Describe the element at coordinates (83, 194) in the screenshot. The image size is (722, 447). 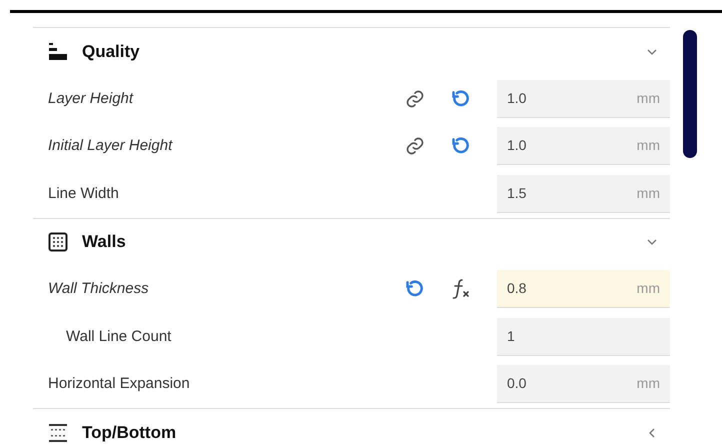
I see `setting-label: Line Width` at that location.